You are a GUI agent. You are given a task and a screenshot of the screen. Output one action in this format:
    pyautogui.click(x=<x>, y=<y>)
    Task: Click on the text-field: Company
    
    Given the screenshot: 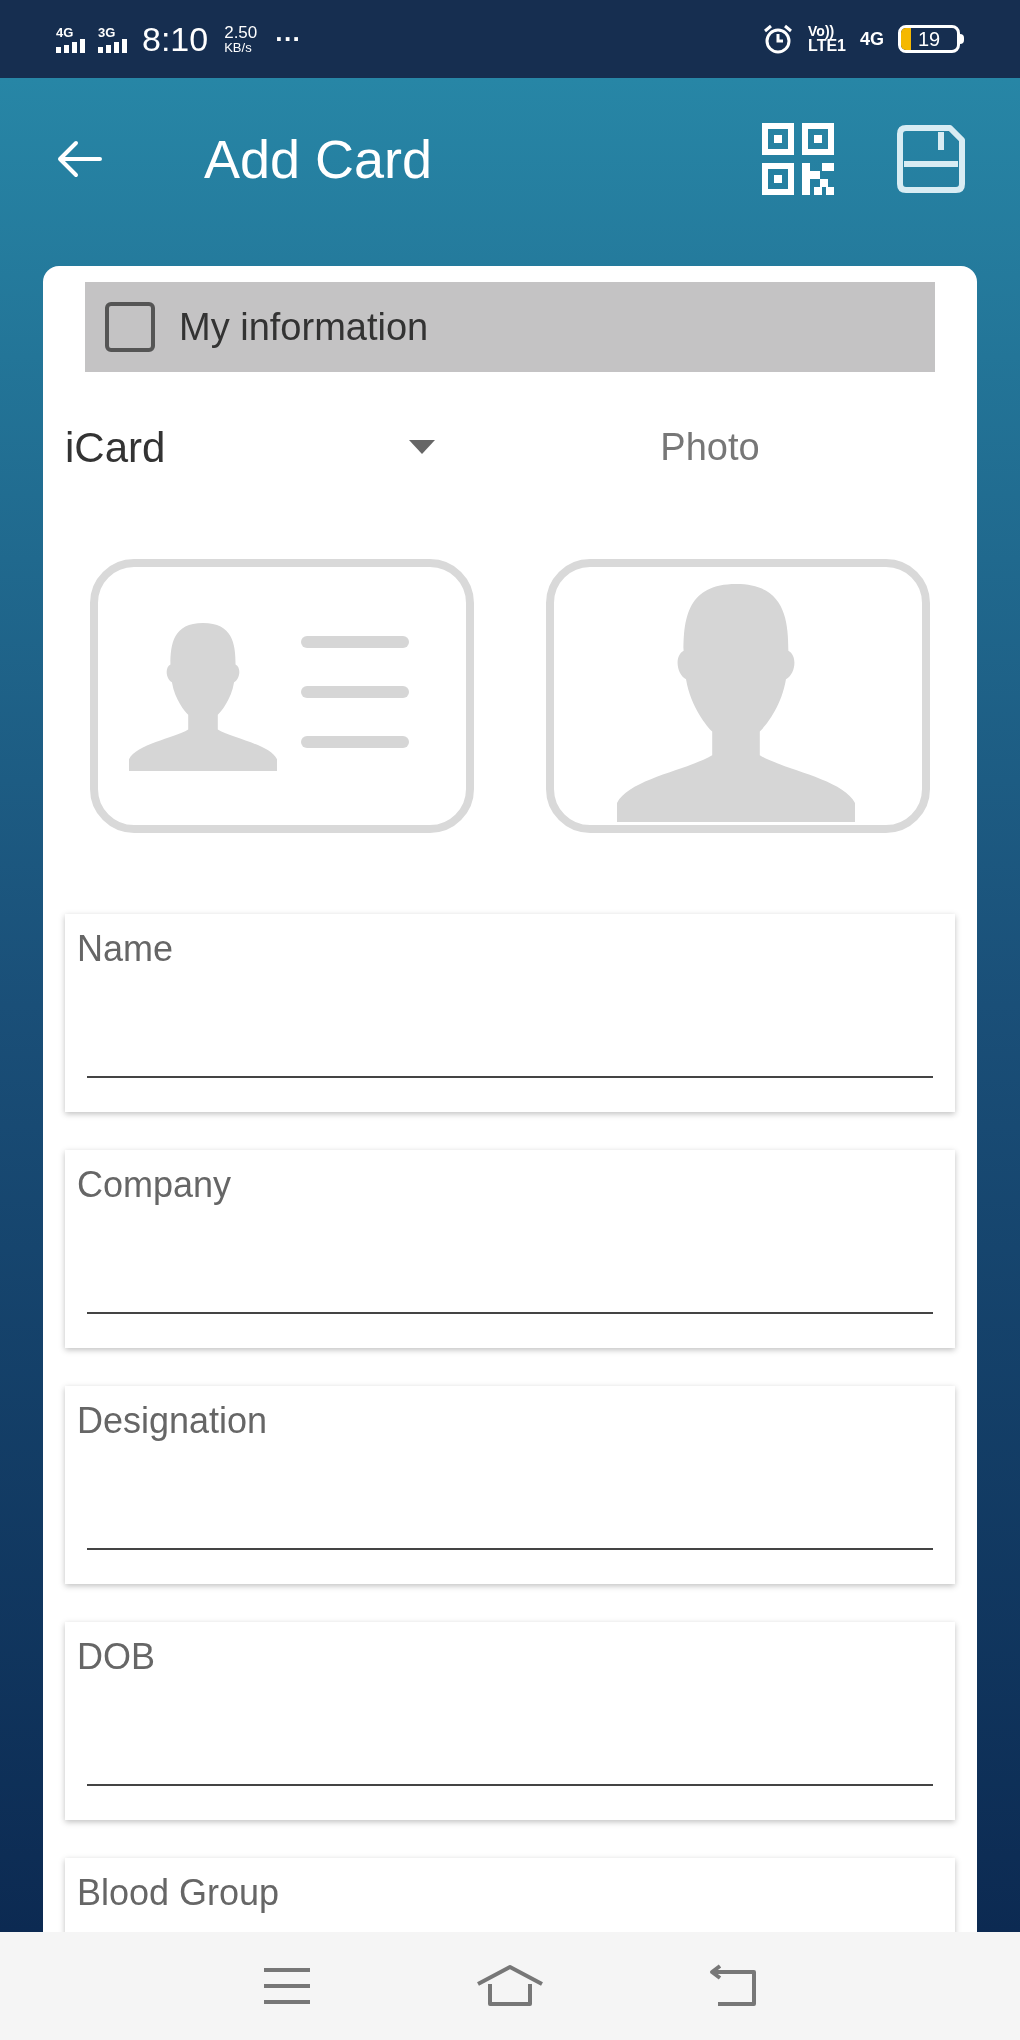 What is the action you would take?
    pyautogui.click(x=510, y=1249)
    